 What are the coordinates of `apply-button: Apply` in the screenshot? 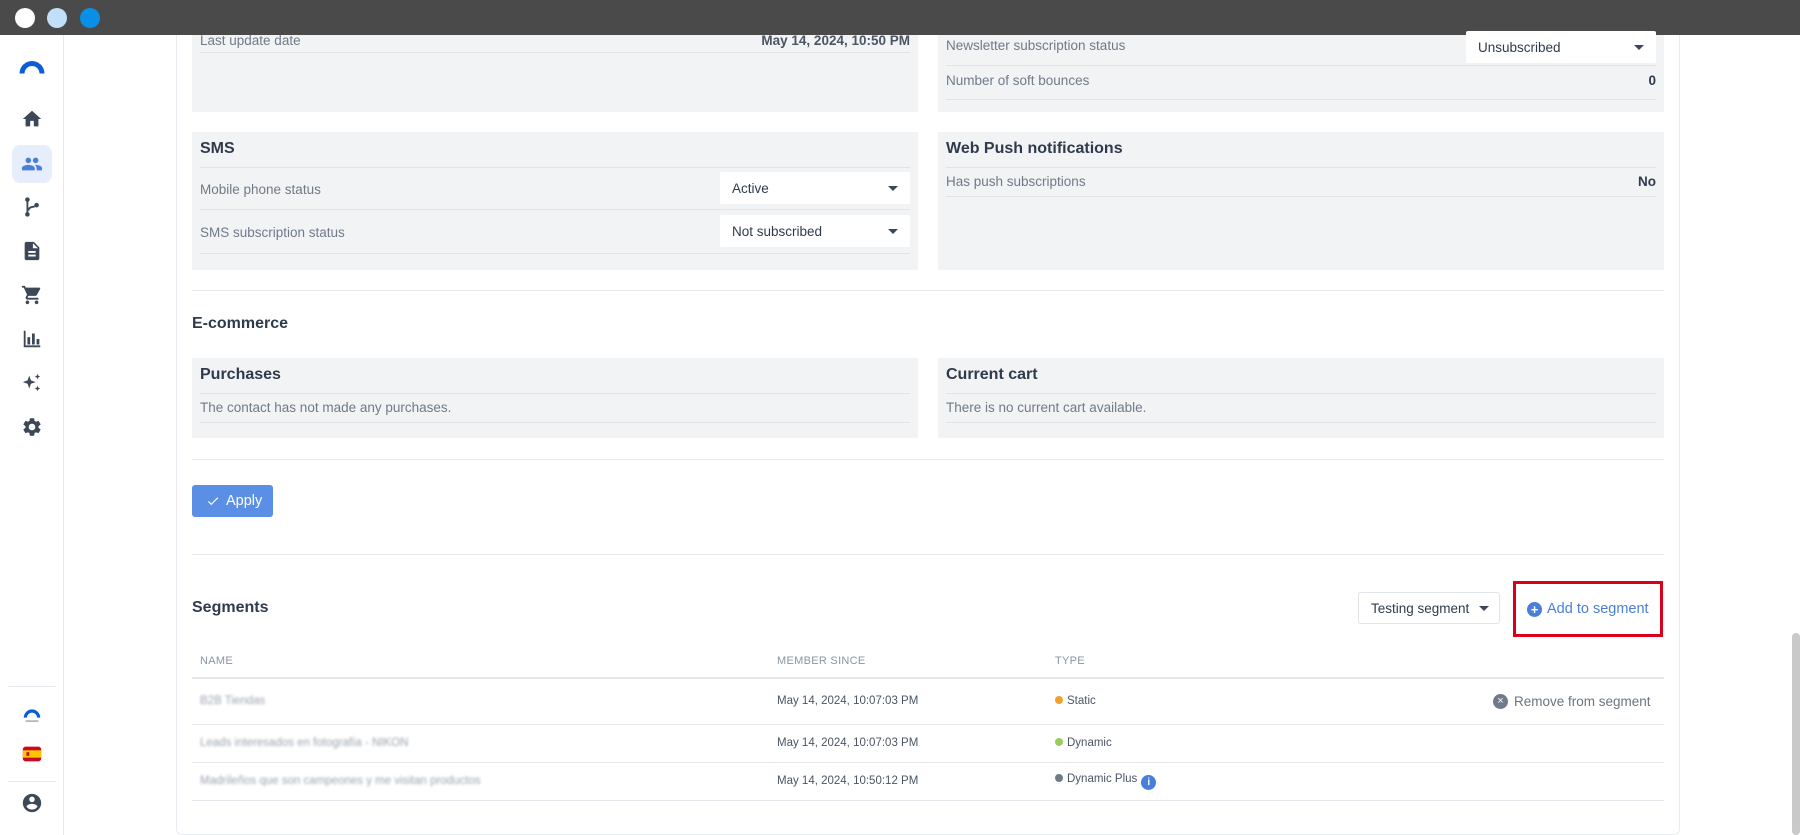 It's located at (232, 501).